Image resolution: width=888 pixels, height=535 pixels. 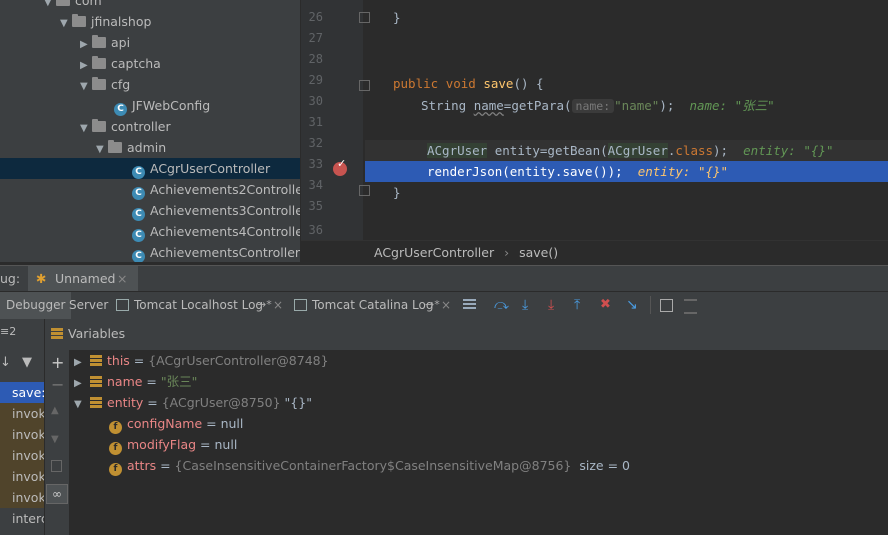 What do you see at coordinates (372, 305) in the screenshot?
I see `tab-tomcat-catalina-log: Tomcat Catalina Log` at bounding box center [372, 305].